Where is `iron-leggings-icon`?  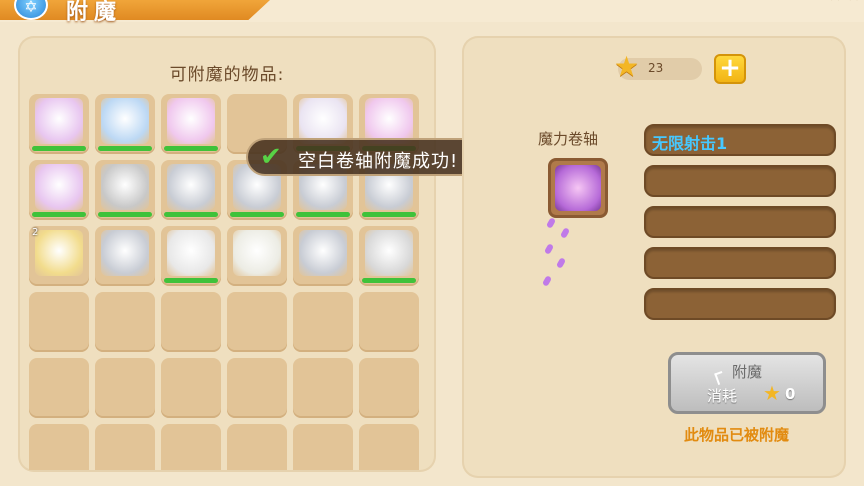 iron-leggings-icon is located at coordinates (191, 253).